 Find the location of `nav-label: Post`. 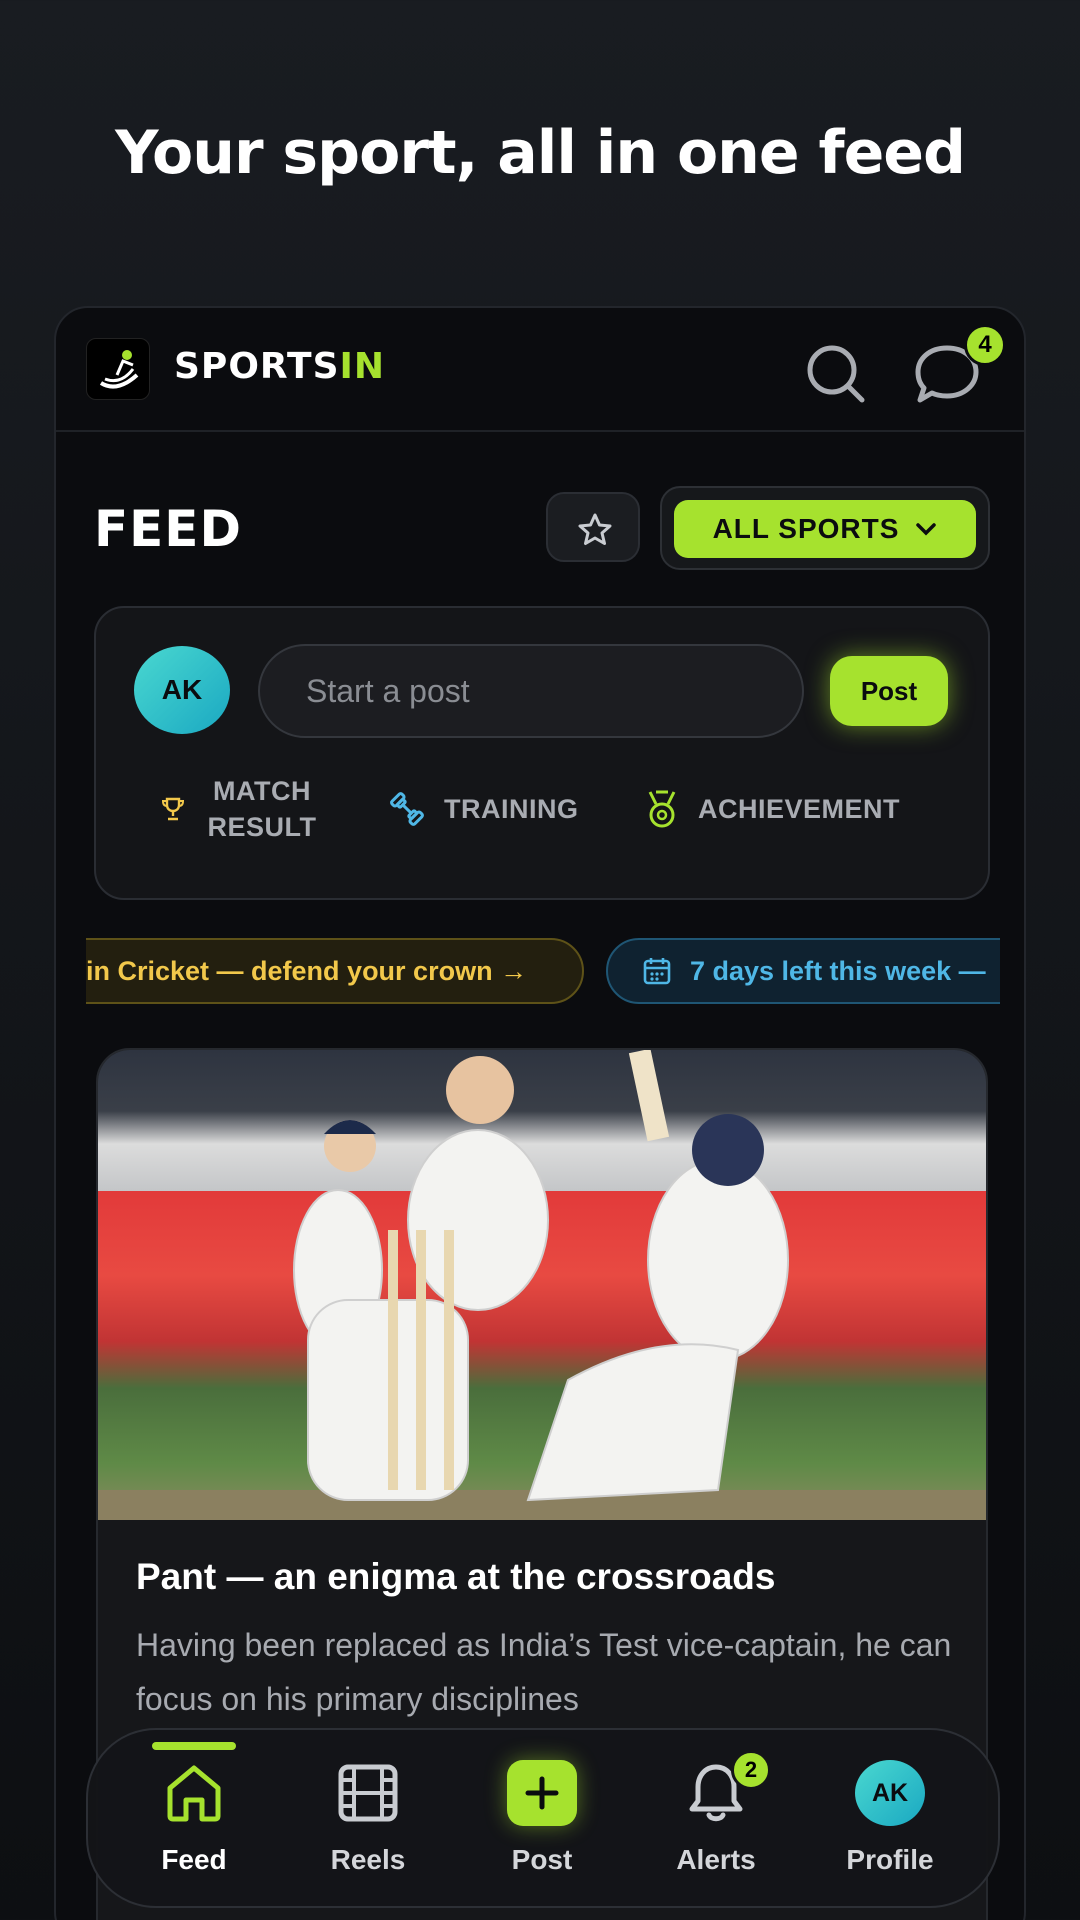

nav-label: Post is located at coordinates (542, 1859).